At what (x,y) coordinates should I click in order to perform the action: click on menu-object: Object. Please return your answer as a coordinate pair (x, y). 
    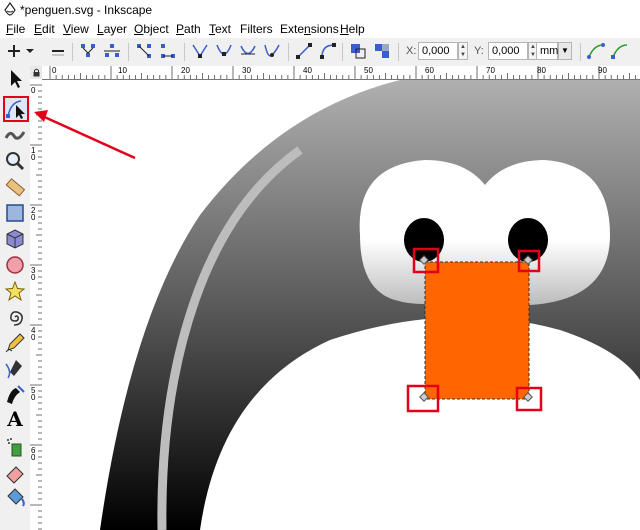
    Looking at the image, I should click on (151, 29).